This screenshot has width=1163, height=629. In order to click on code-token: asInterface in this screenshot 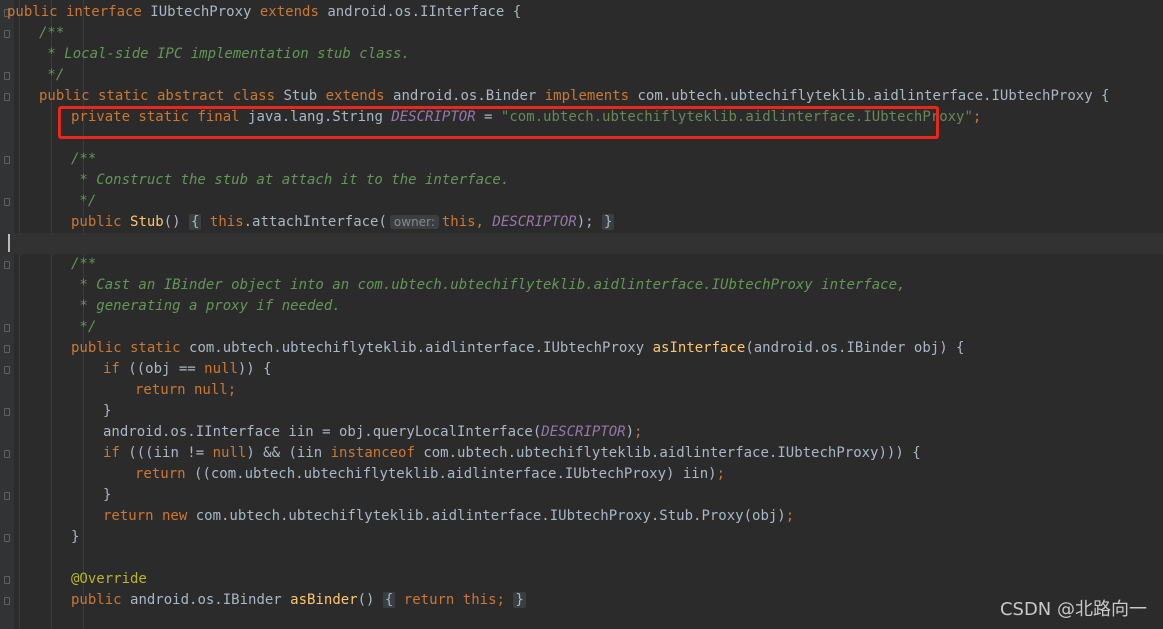, I will do `click(699, 348)`.